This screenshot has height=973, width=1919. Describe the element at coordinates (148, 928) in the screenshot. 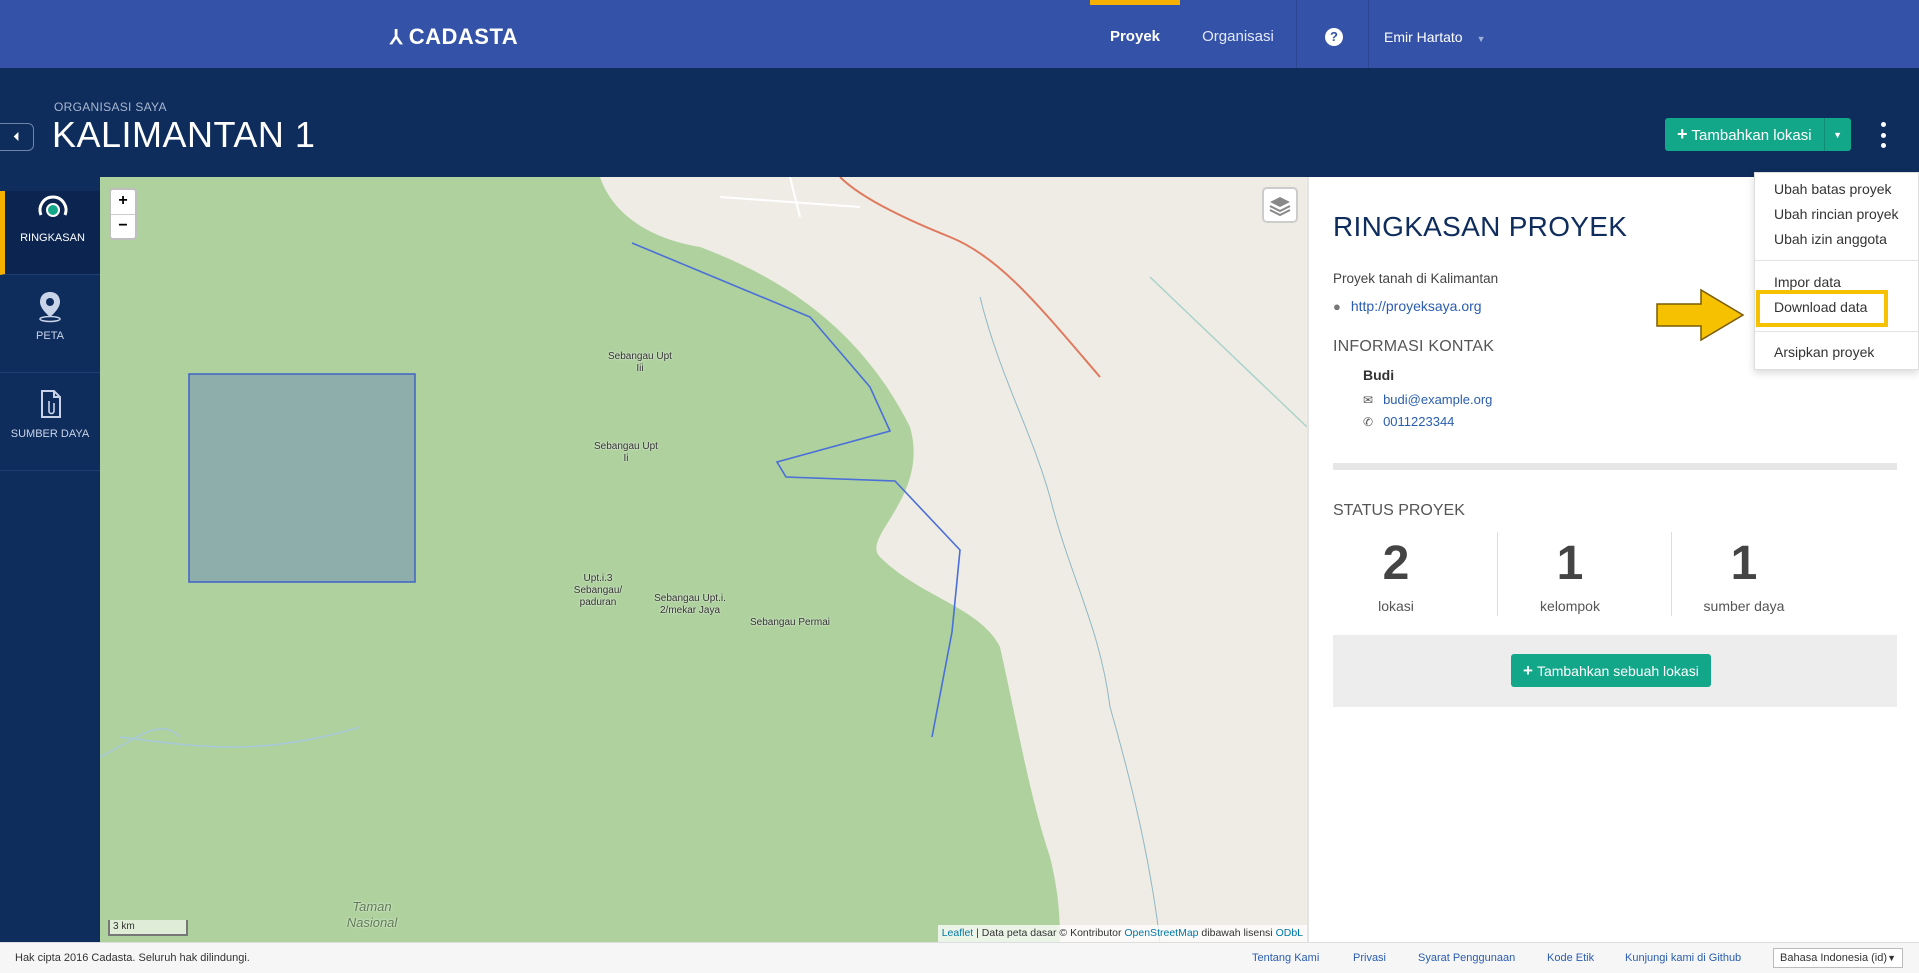

I see `map-scale: 3 km` at that location.